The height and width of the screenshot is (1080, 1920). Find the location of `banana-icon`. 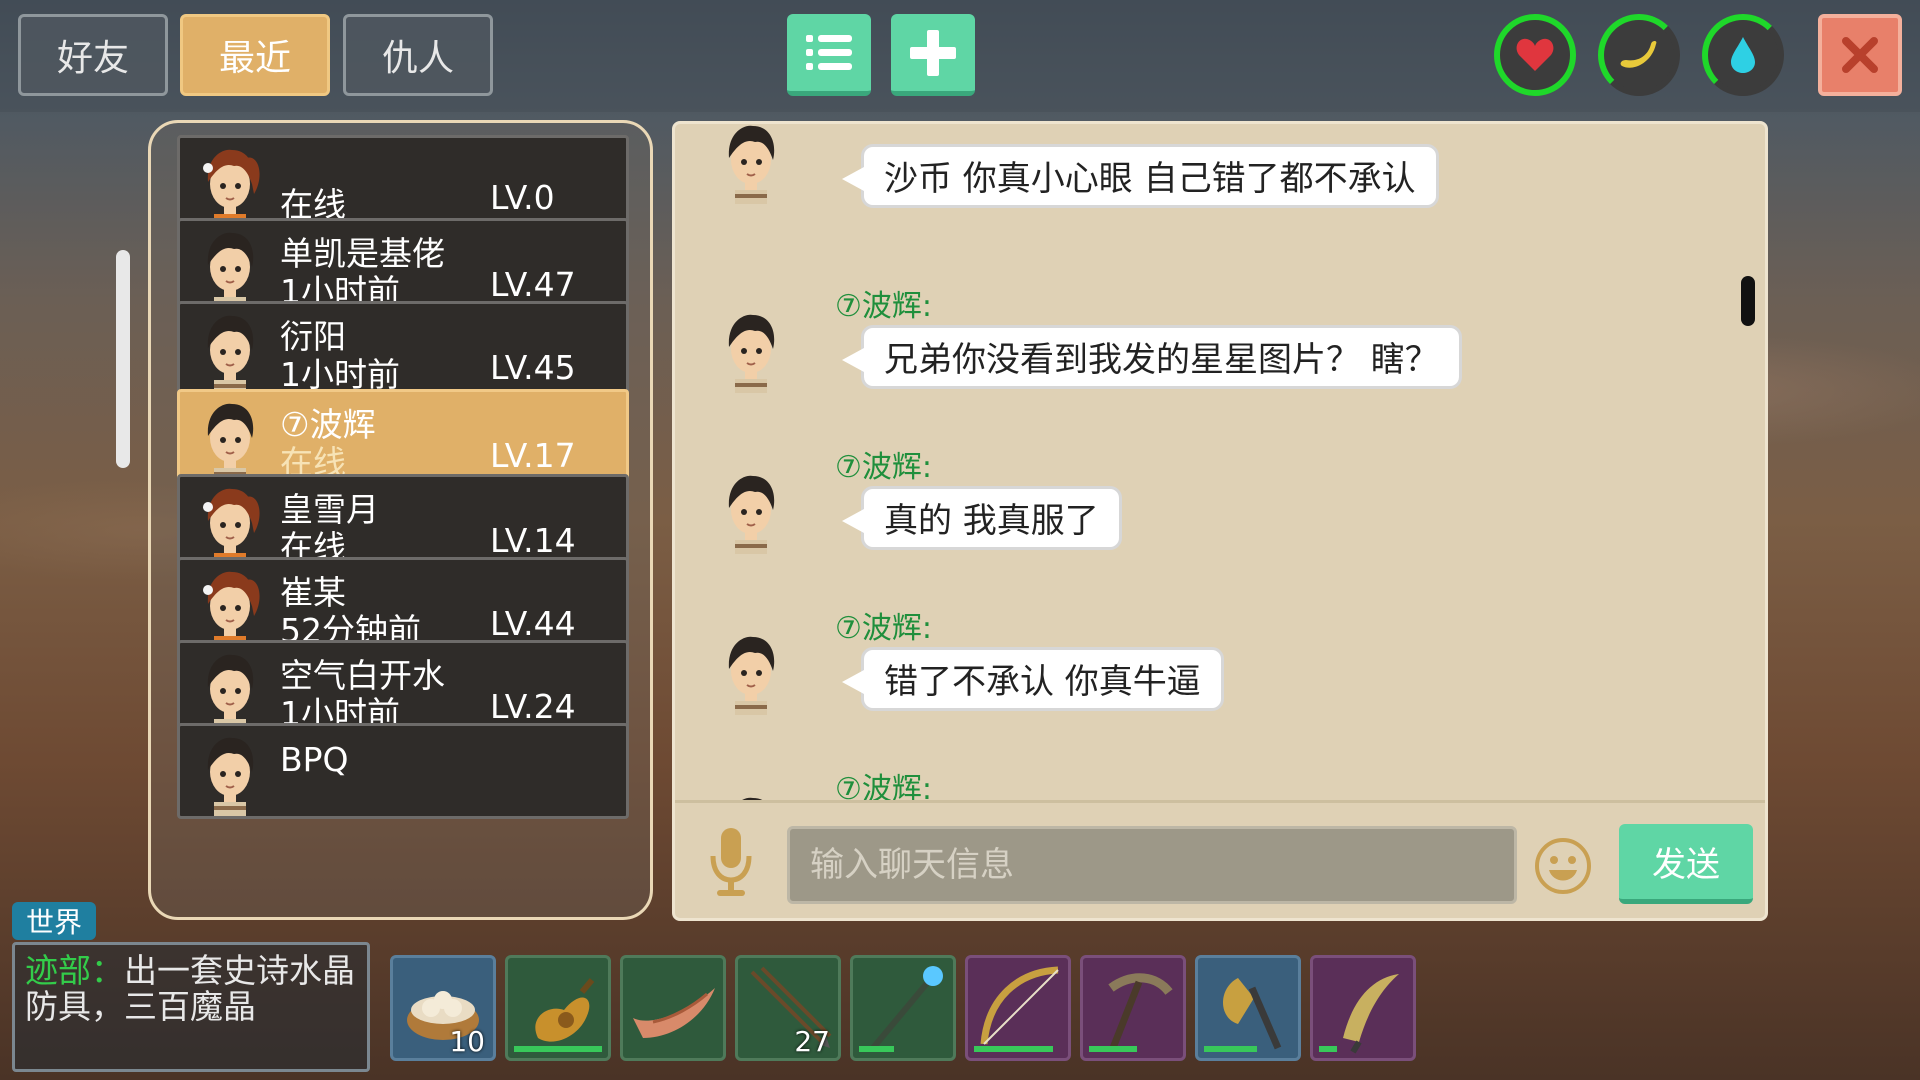

banana-icon is located at coordinates (1638, 54).